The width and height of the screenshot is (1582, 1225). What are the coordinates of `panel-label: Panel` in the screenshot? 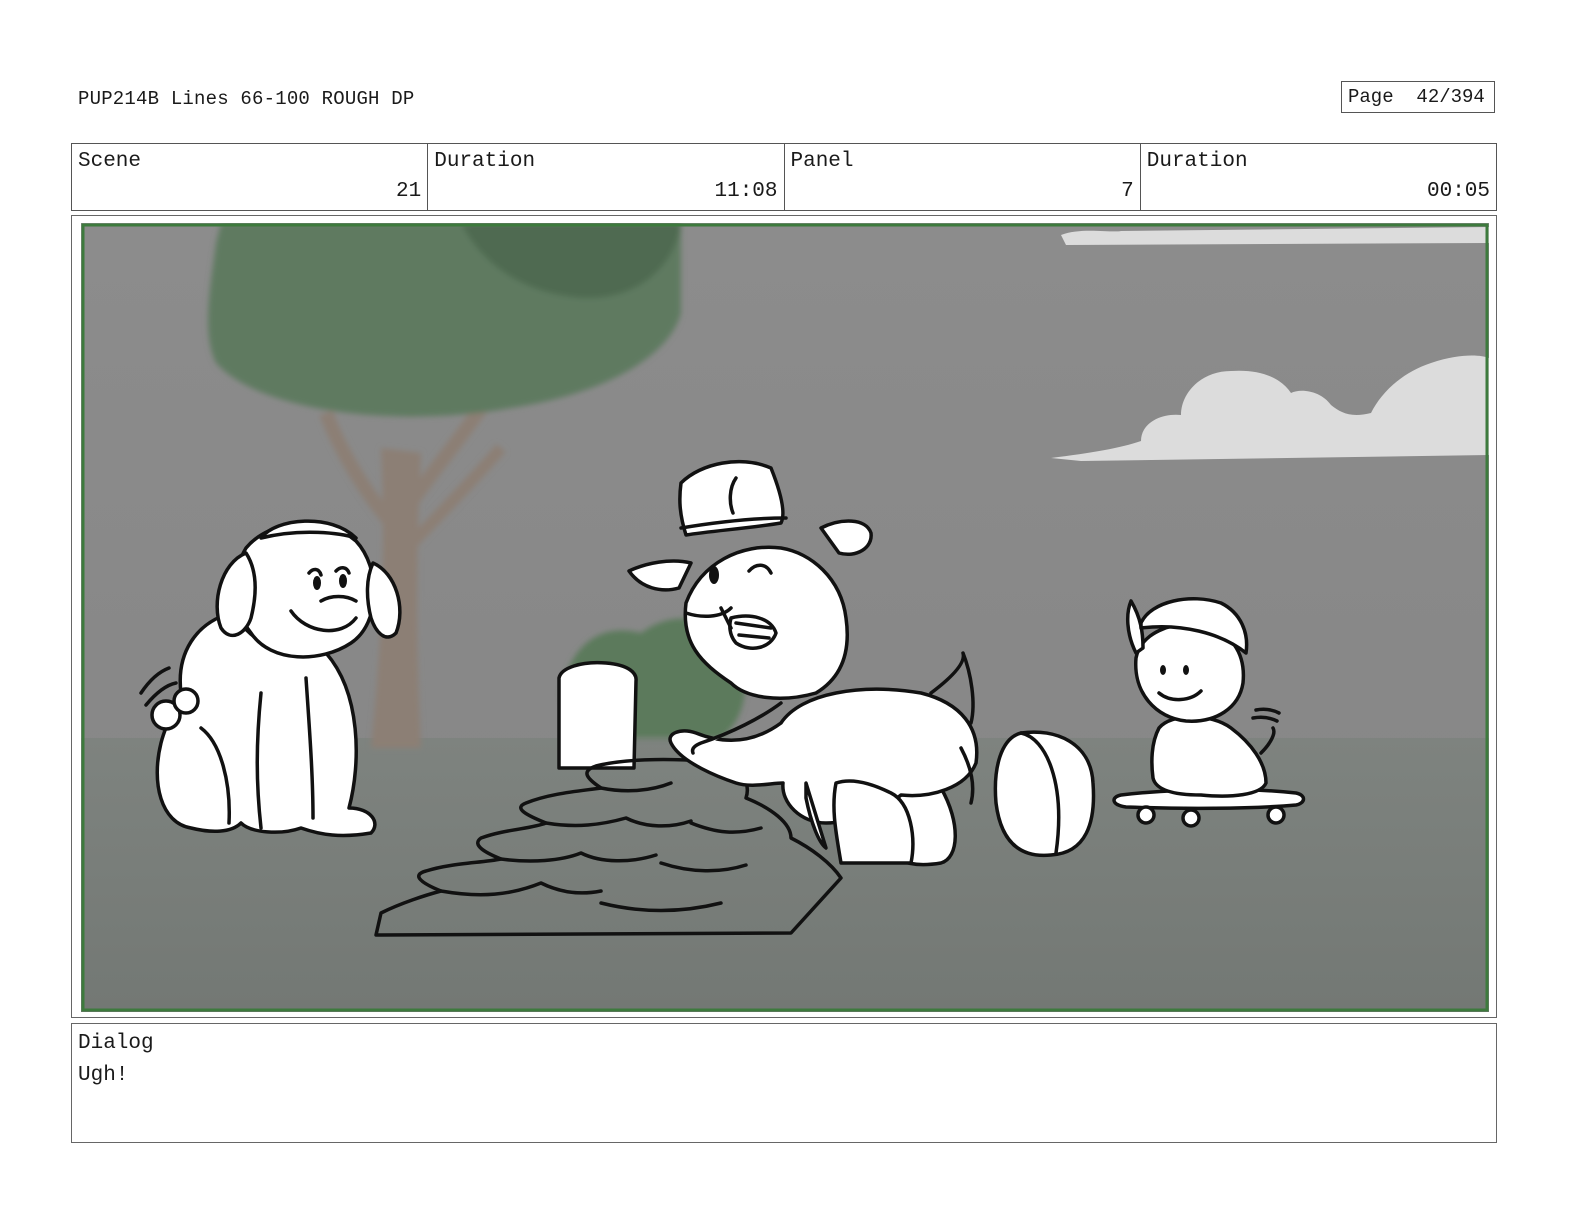 It's located at (822, 161).